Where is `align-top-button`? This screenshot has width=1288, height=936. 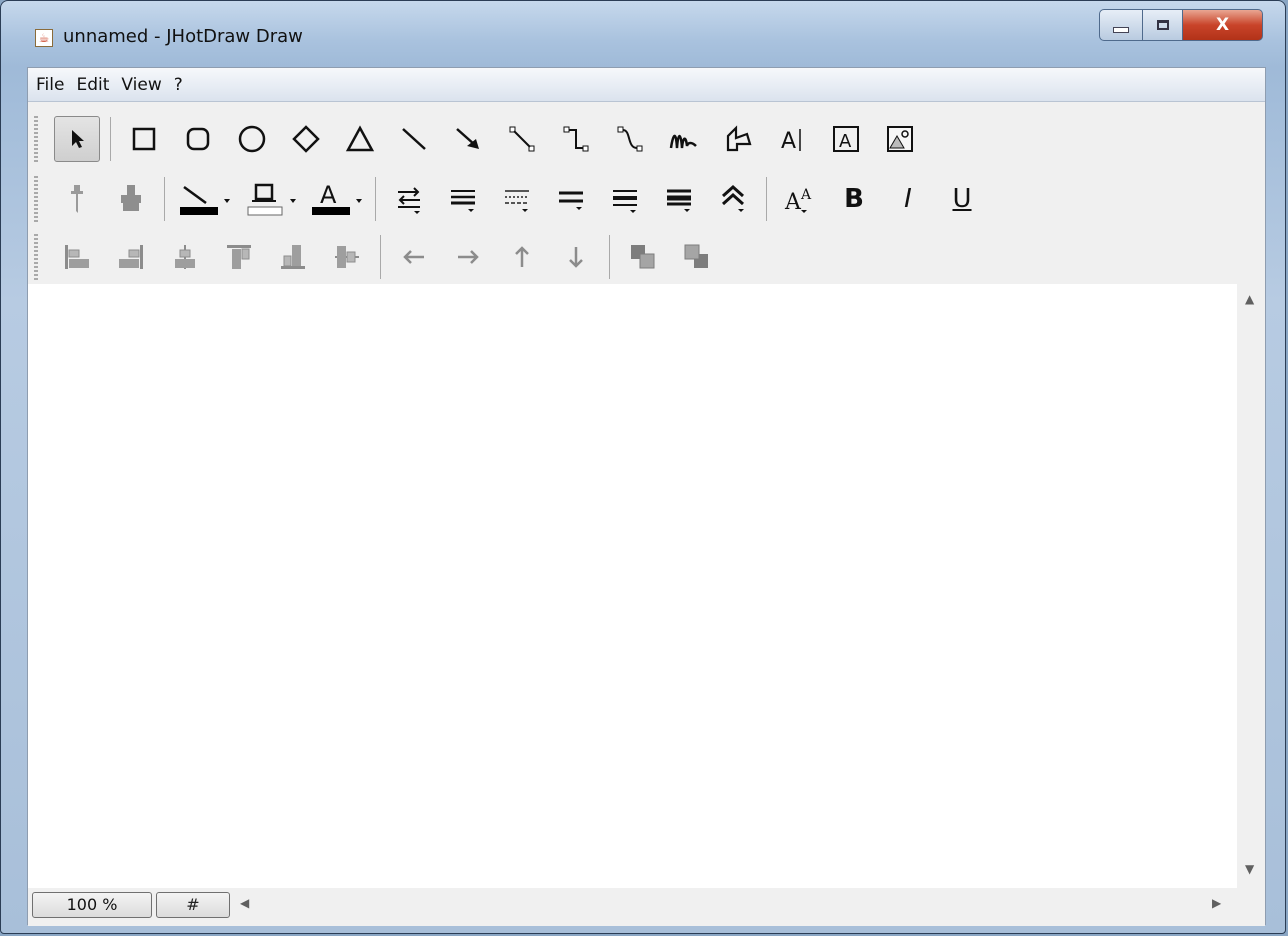 align-top-button is located at coordinates (239, 257).